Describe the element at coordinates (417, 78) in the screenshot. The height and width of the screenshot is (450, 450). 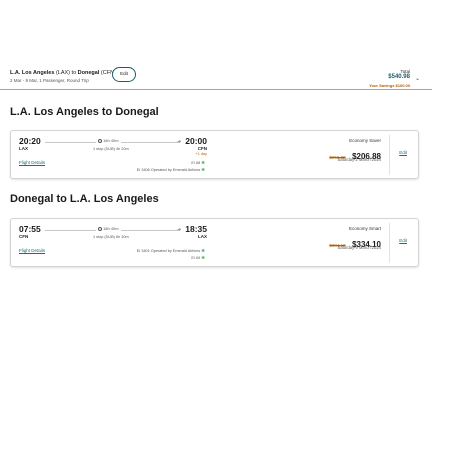
I see `chevron-down-icon: ⌄` at that location.